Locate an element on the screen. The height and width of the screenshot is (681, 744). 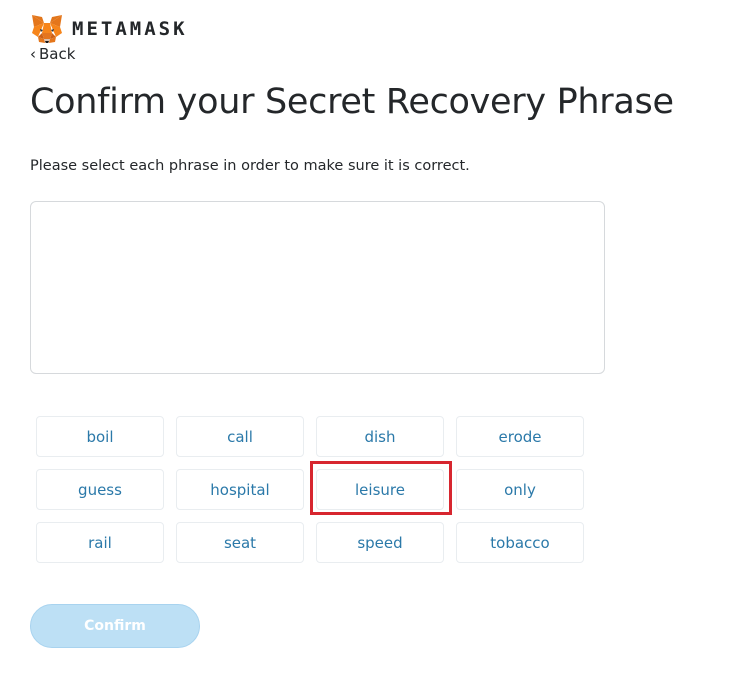
metamask-fox-icon is located at coordinates (47, 29).